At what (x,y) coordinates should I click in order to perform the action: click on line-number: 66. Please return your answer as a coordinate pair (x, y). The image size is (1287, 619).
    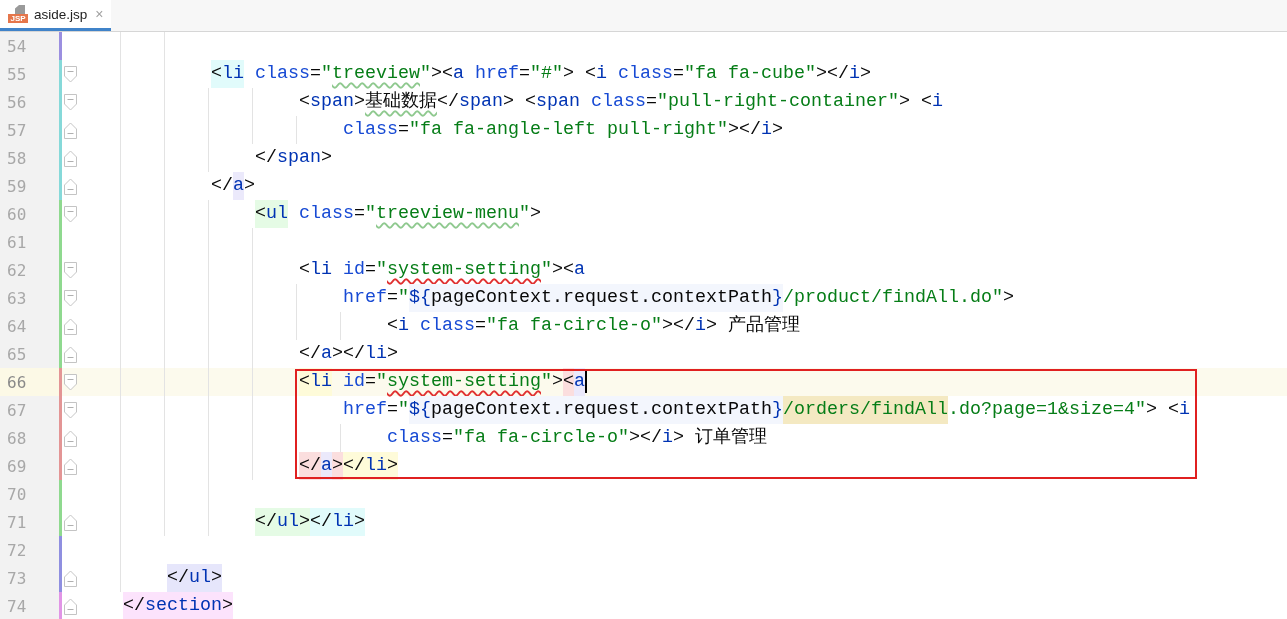
    Looking at the image, I should click on (29, 382).